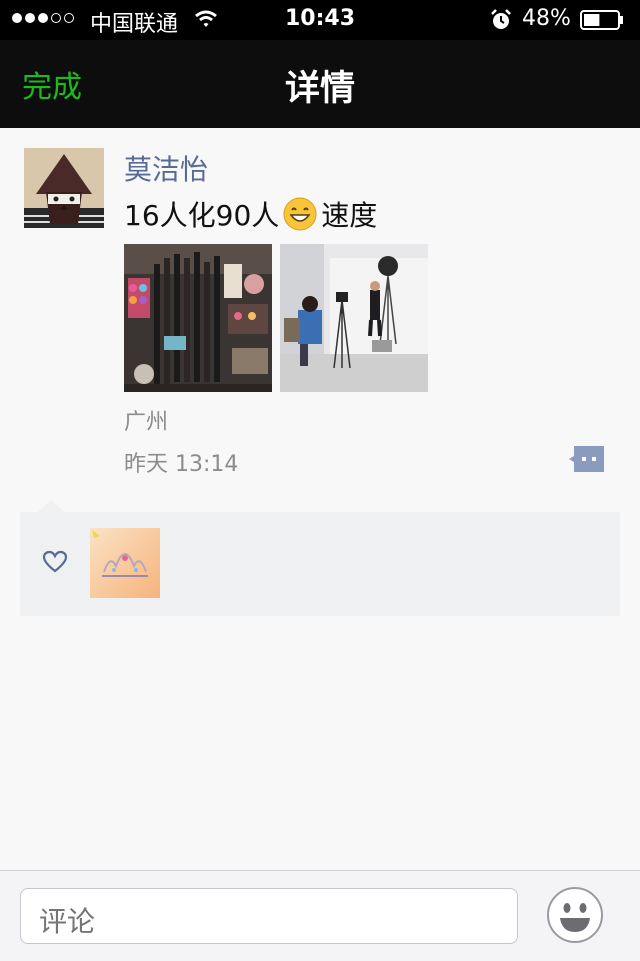 The width and height of the screenshot is (640, 961). I want to click on battery-percentage: 48%, so click(546, 18).